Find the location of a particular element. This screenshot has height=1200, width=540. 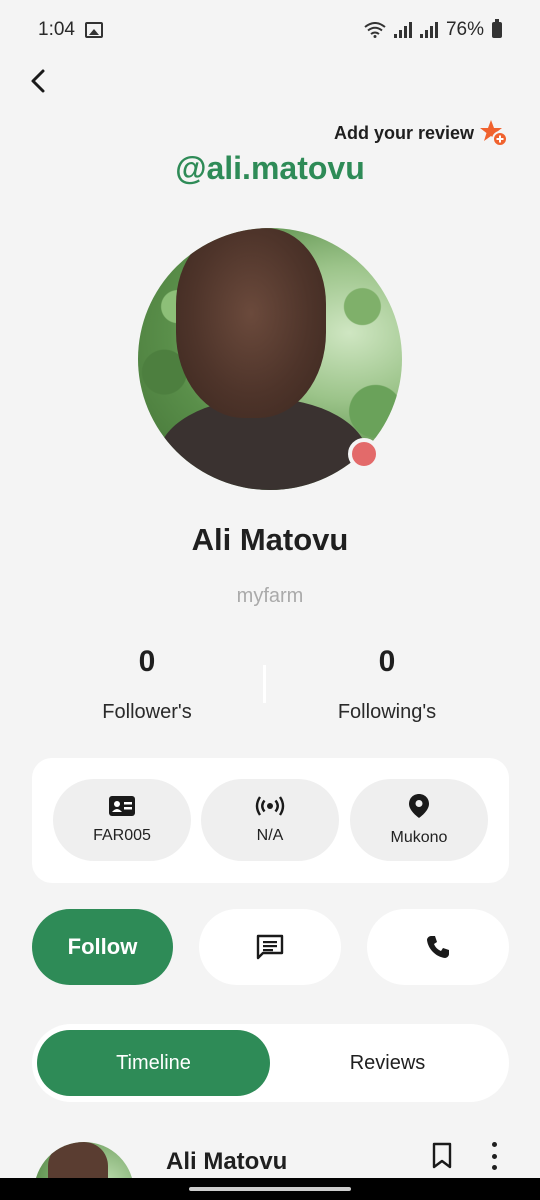

bookmark-button is located at coordinates (442, 1156).